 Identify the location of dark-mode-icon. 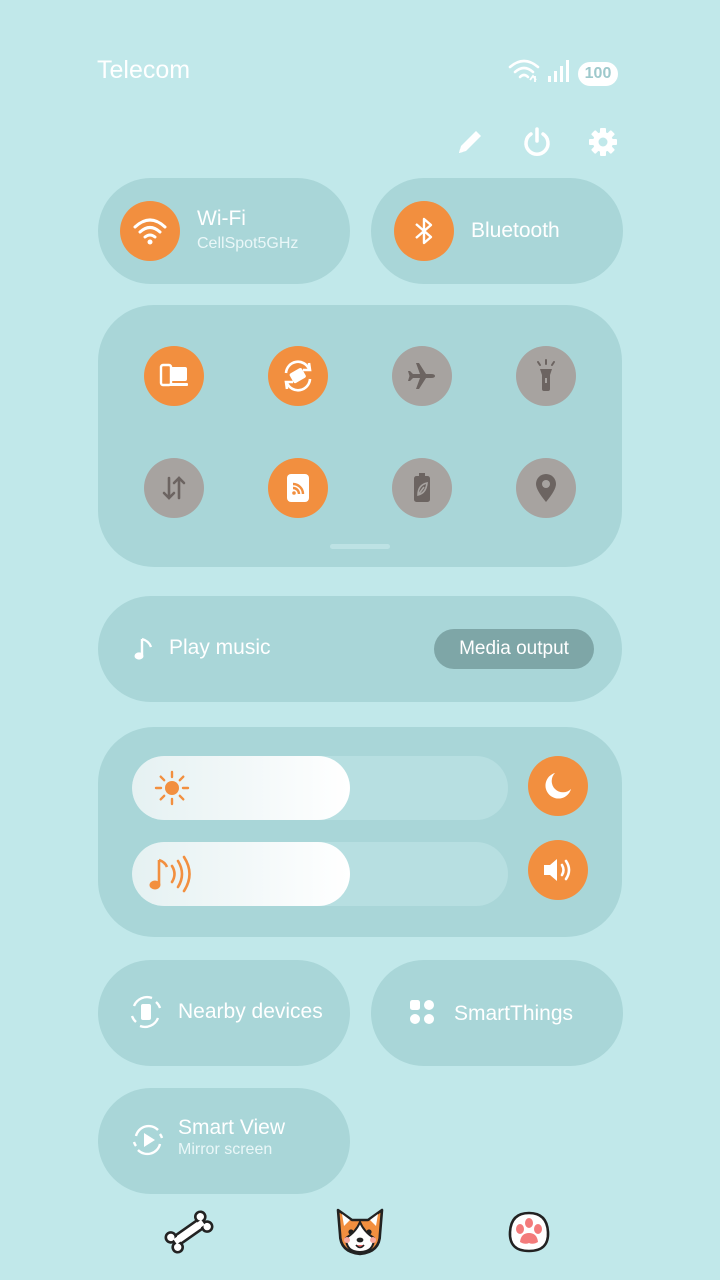
(558, 786).